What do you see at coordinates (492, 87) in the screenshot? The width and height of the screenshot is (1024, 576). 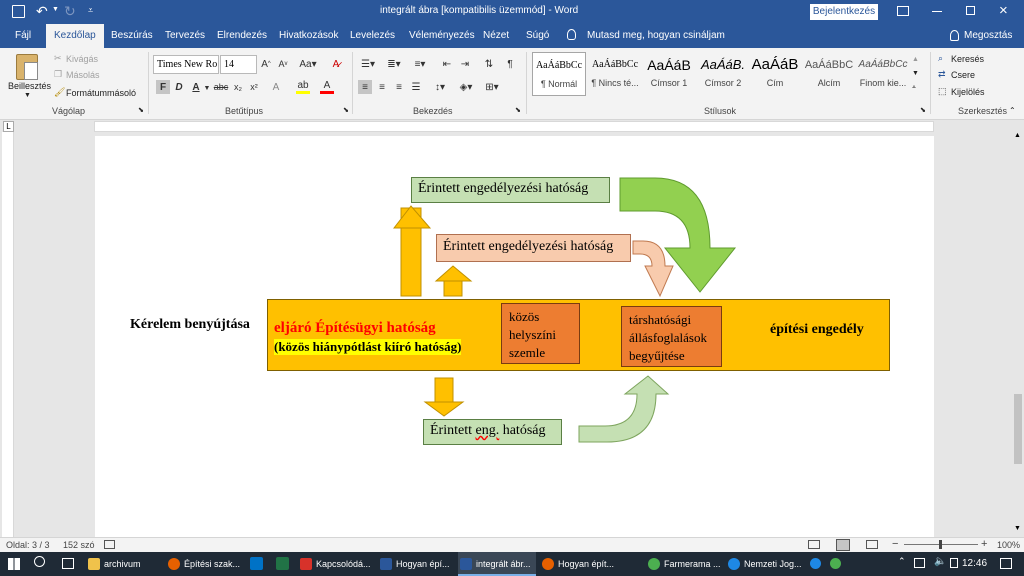 I see `borders-icon: ⊞▾` at bounding box center [492, 87].